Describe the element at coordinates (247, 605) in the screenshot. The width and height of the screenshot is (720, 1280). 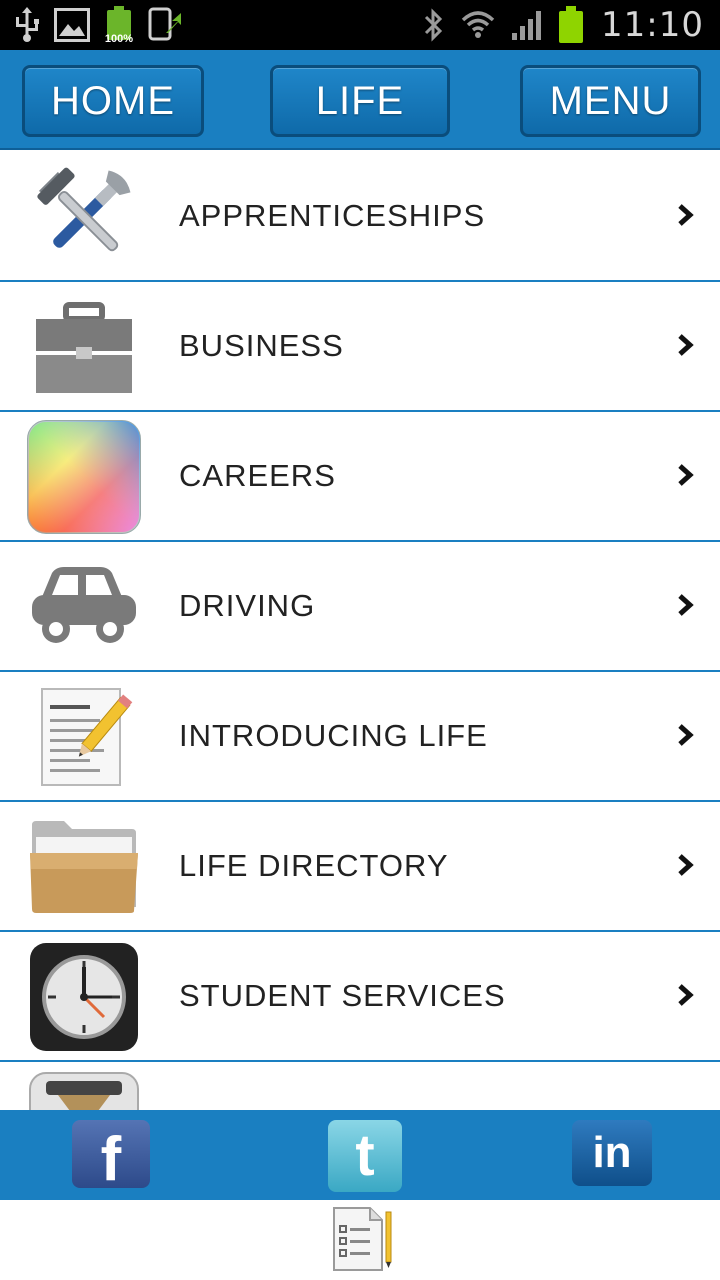
I see `list-item-label: DRIVING` at that location.